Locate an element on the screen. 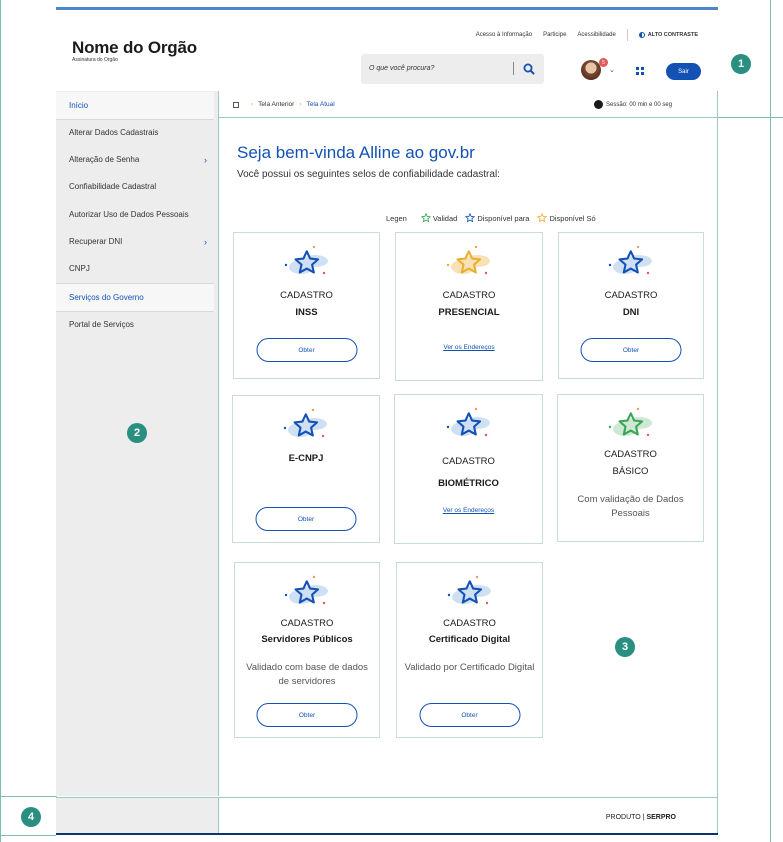  search-bar: O que você procura? is located at coordinates (452, 69).